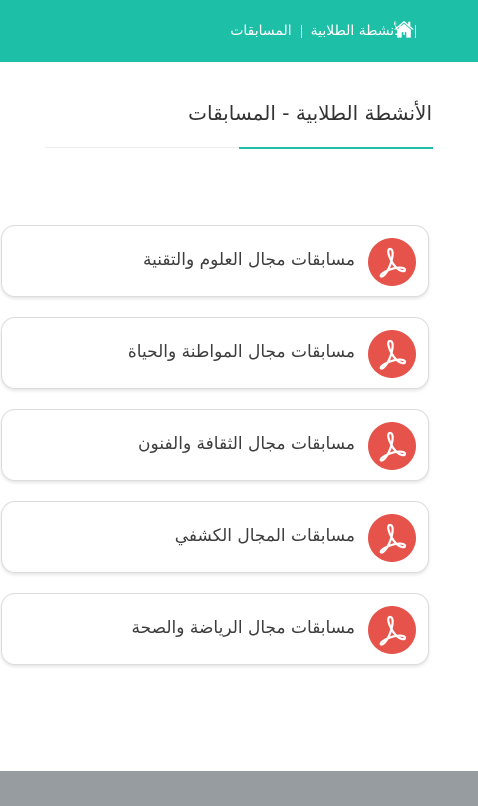  I want to click on list-item: مسابقات مجال العلوم والتقنية, so click(215, 261).